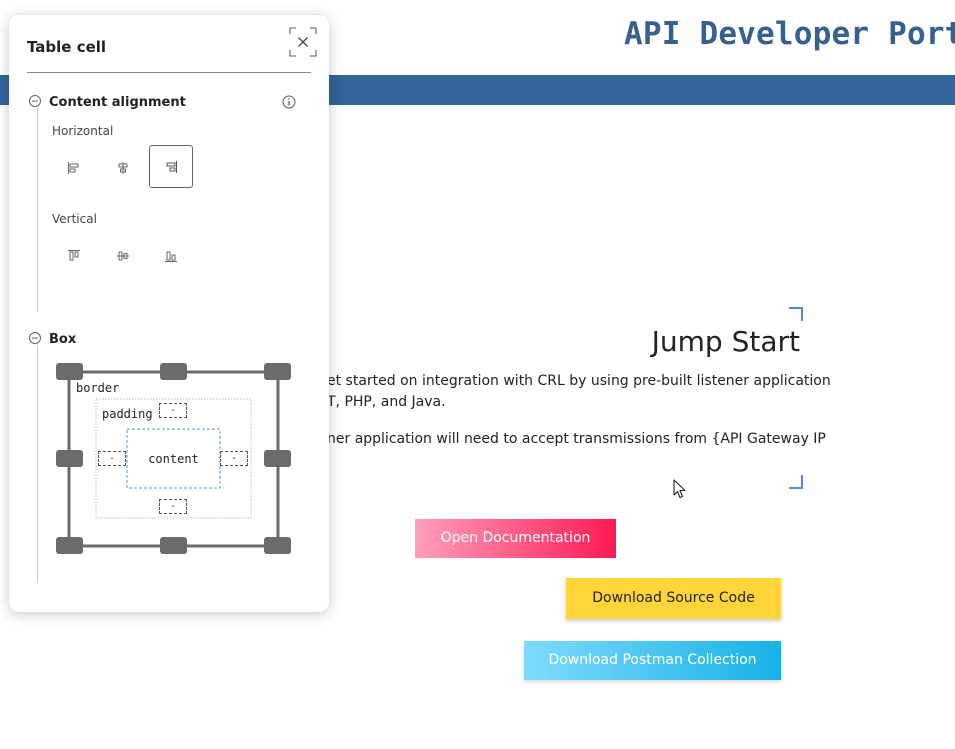 The width and height of the screenshot is (955, 749). I want to click on info-icon, so click(289, 102).